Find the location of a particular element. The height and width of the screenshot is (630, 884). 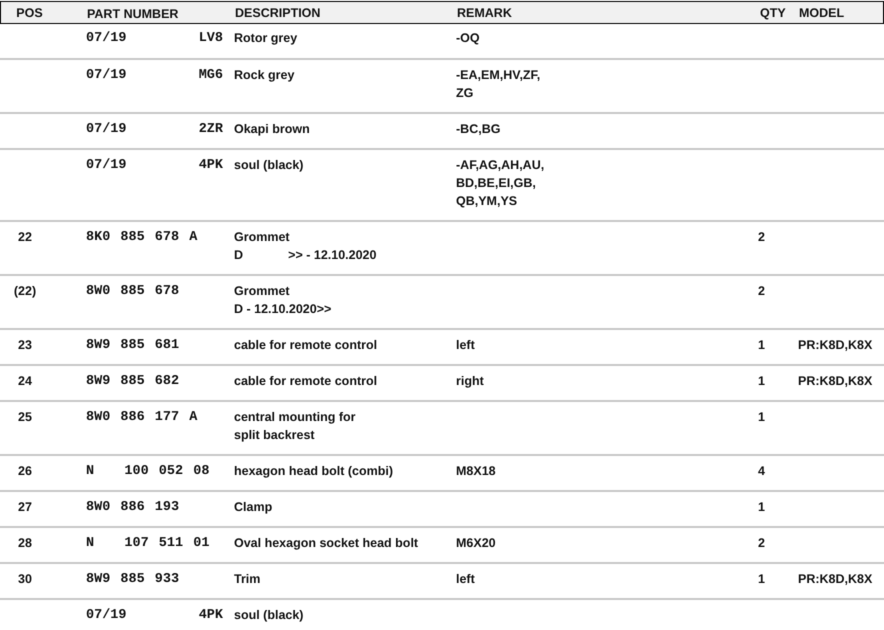

position-number: 26 is located at coordinates (25, 471).